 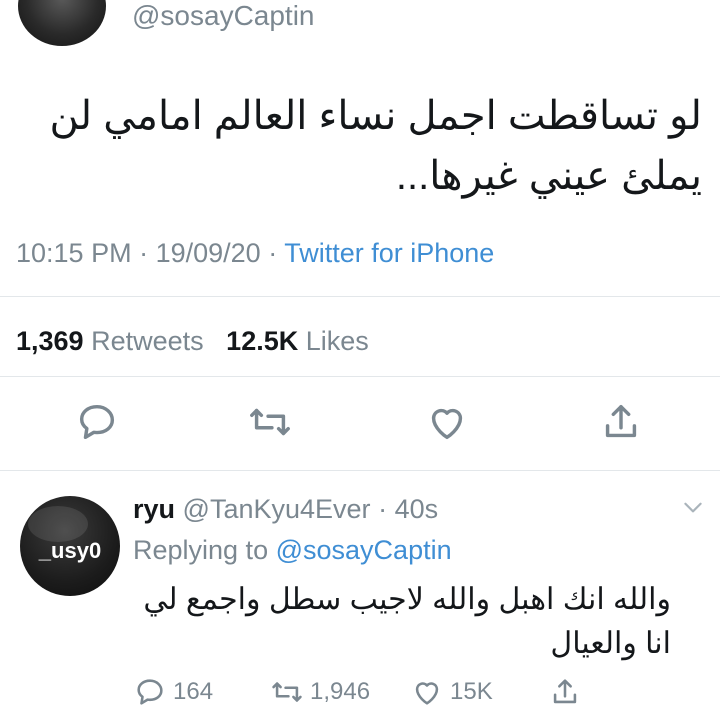 What do you see at coordinates (223, 16) in the screenshot?
I see `author-handle: @sosayCaptin` at bounding box center [223, 16].